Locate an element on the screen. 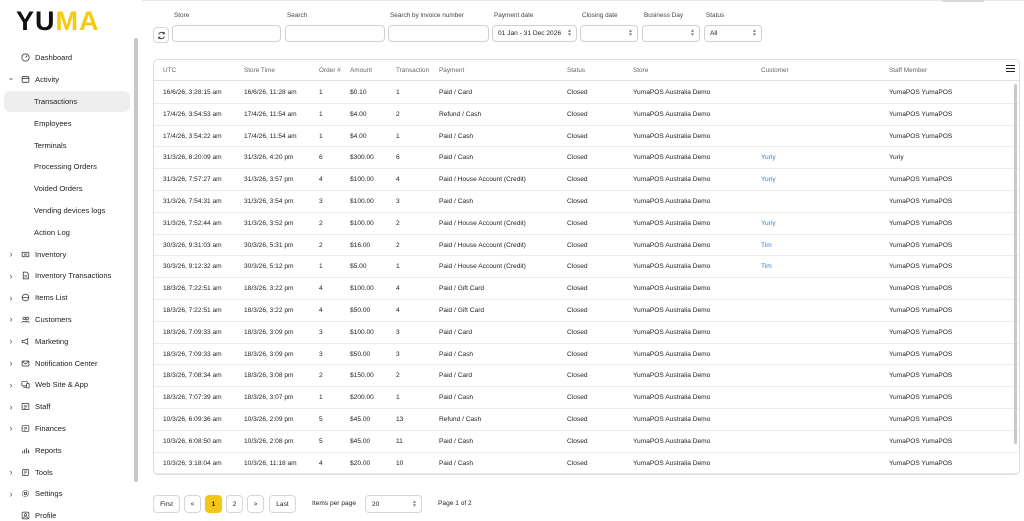 The width and height of the screenshot is (1024, 521). store-input is located at coordinates (226, 33).